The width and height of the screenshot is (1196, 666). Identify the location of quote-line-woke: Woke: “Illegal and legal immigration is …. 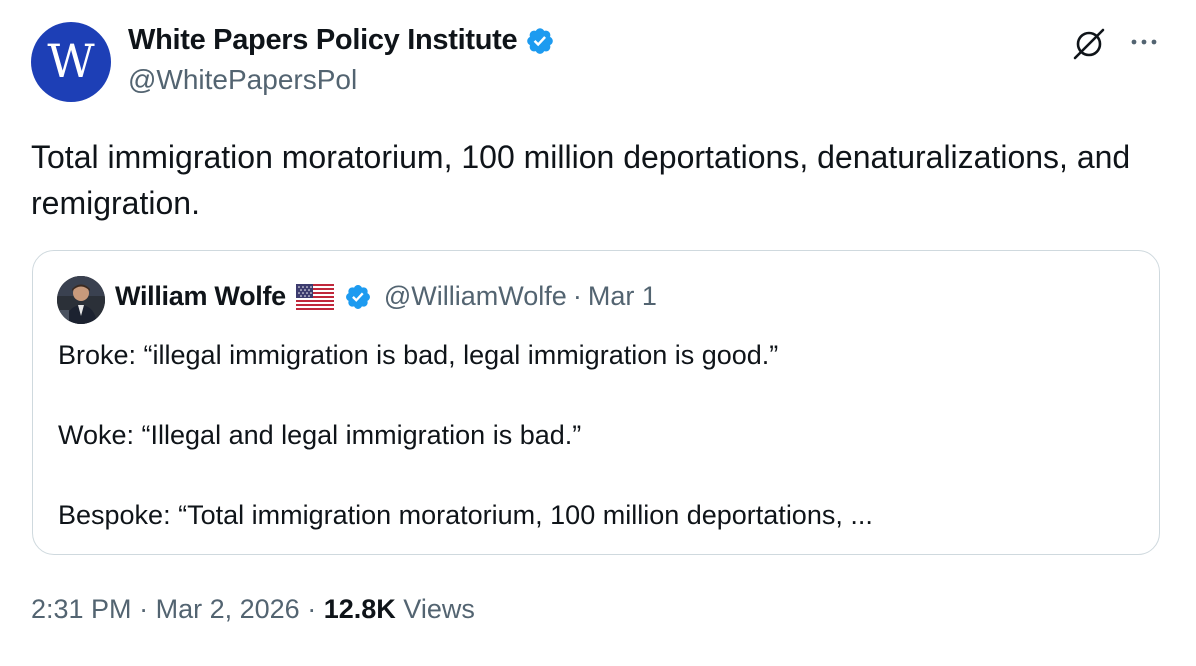
(320, 435).